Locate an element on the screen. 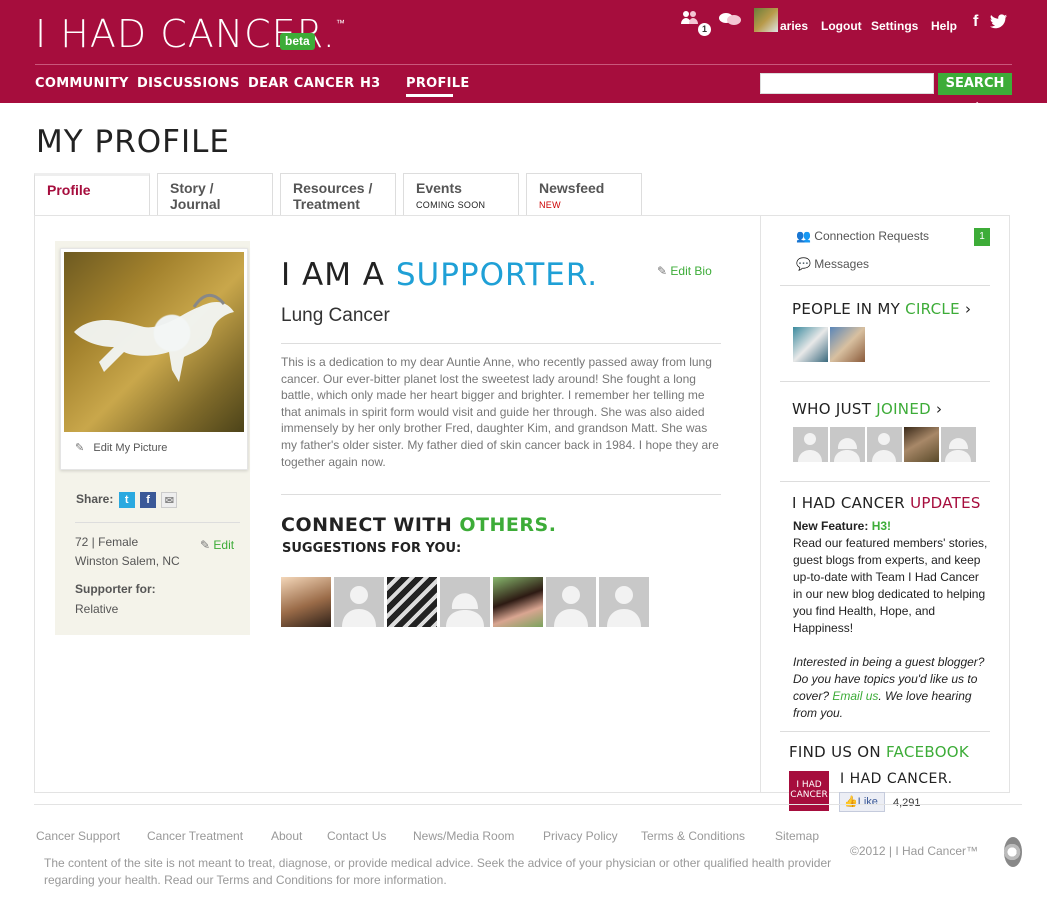 The image size is (1047, 920). connection-requests-label: Connection Requests is located at coordinates (872, 236).